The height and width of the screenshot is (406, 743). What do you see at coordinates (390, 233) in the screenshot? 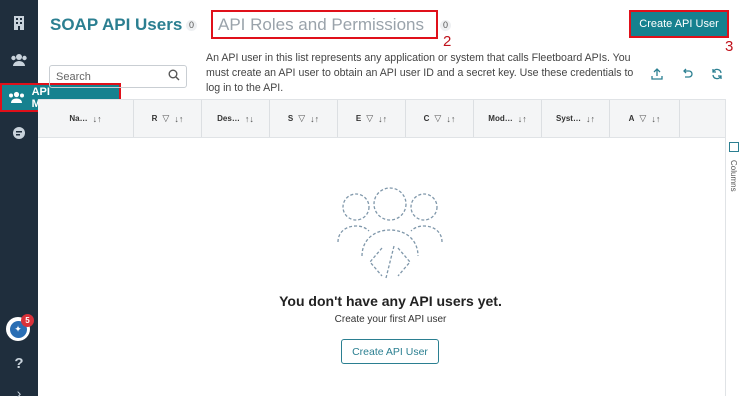
I see `empty-users-illustration` at bounding box center [390, 233].